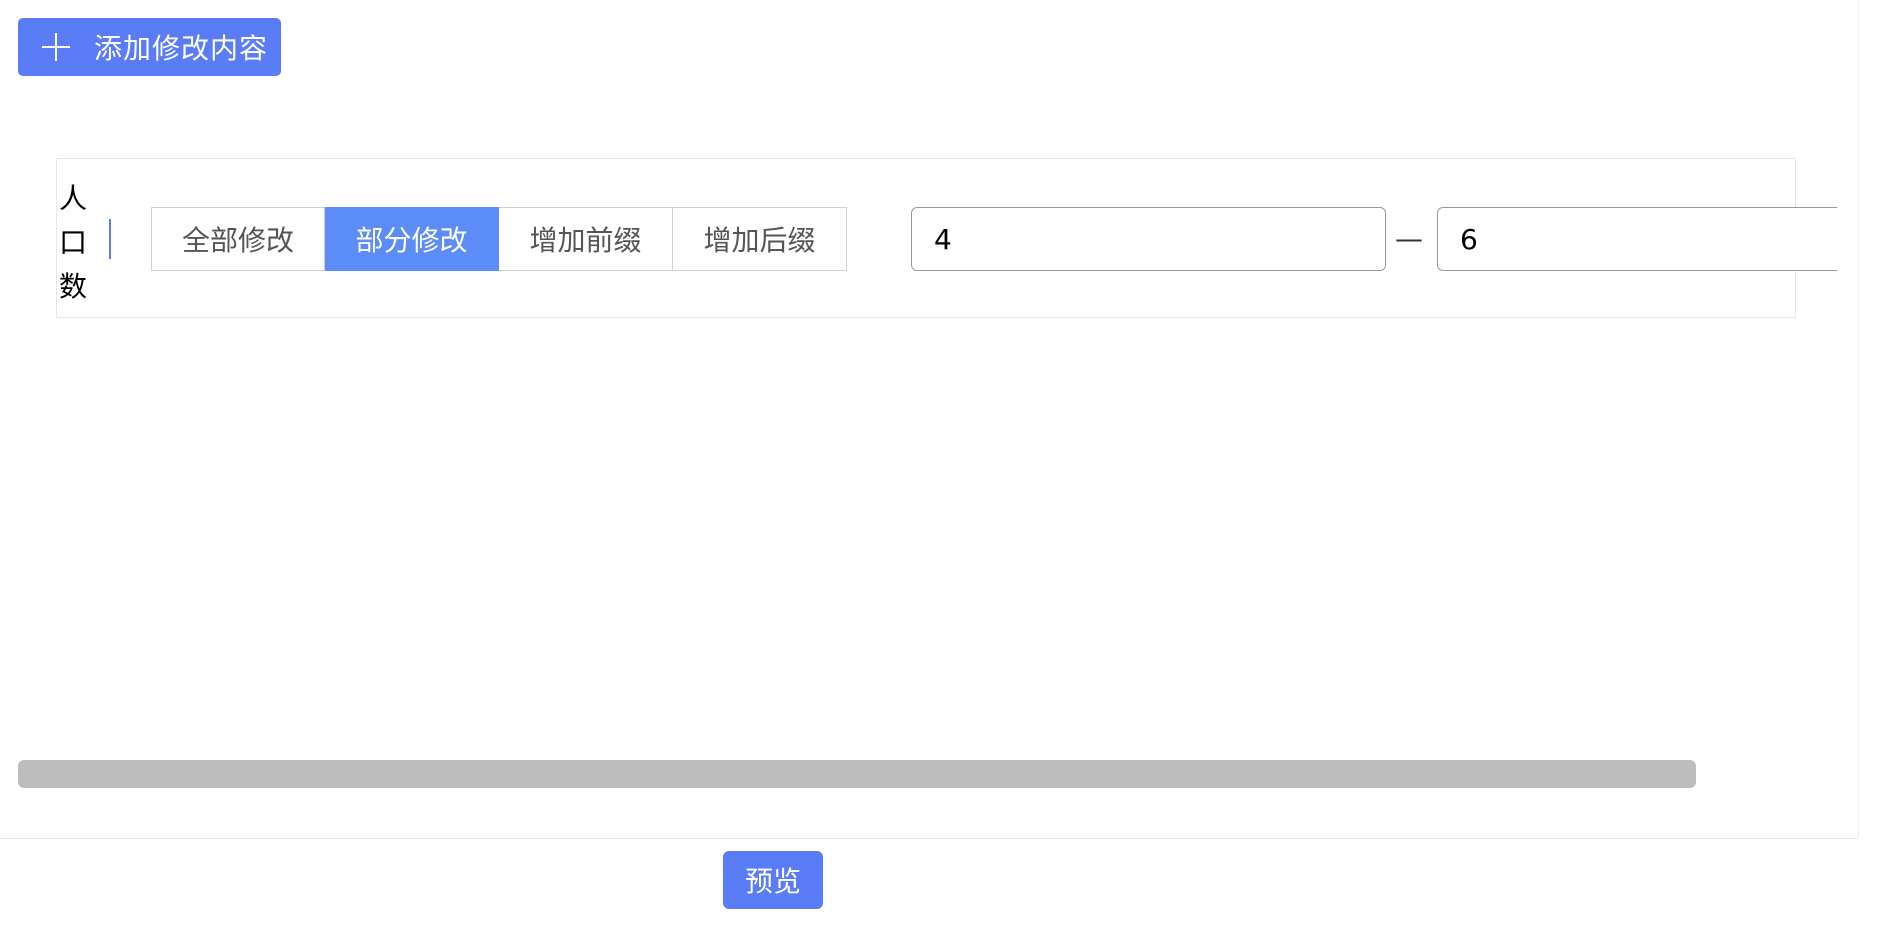  I want to click on add-modification-label: 添加修改内容, so click(181, 48).